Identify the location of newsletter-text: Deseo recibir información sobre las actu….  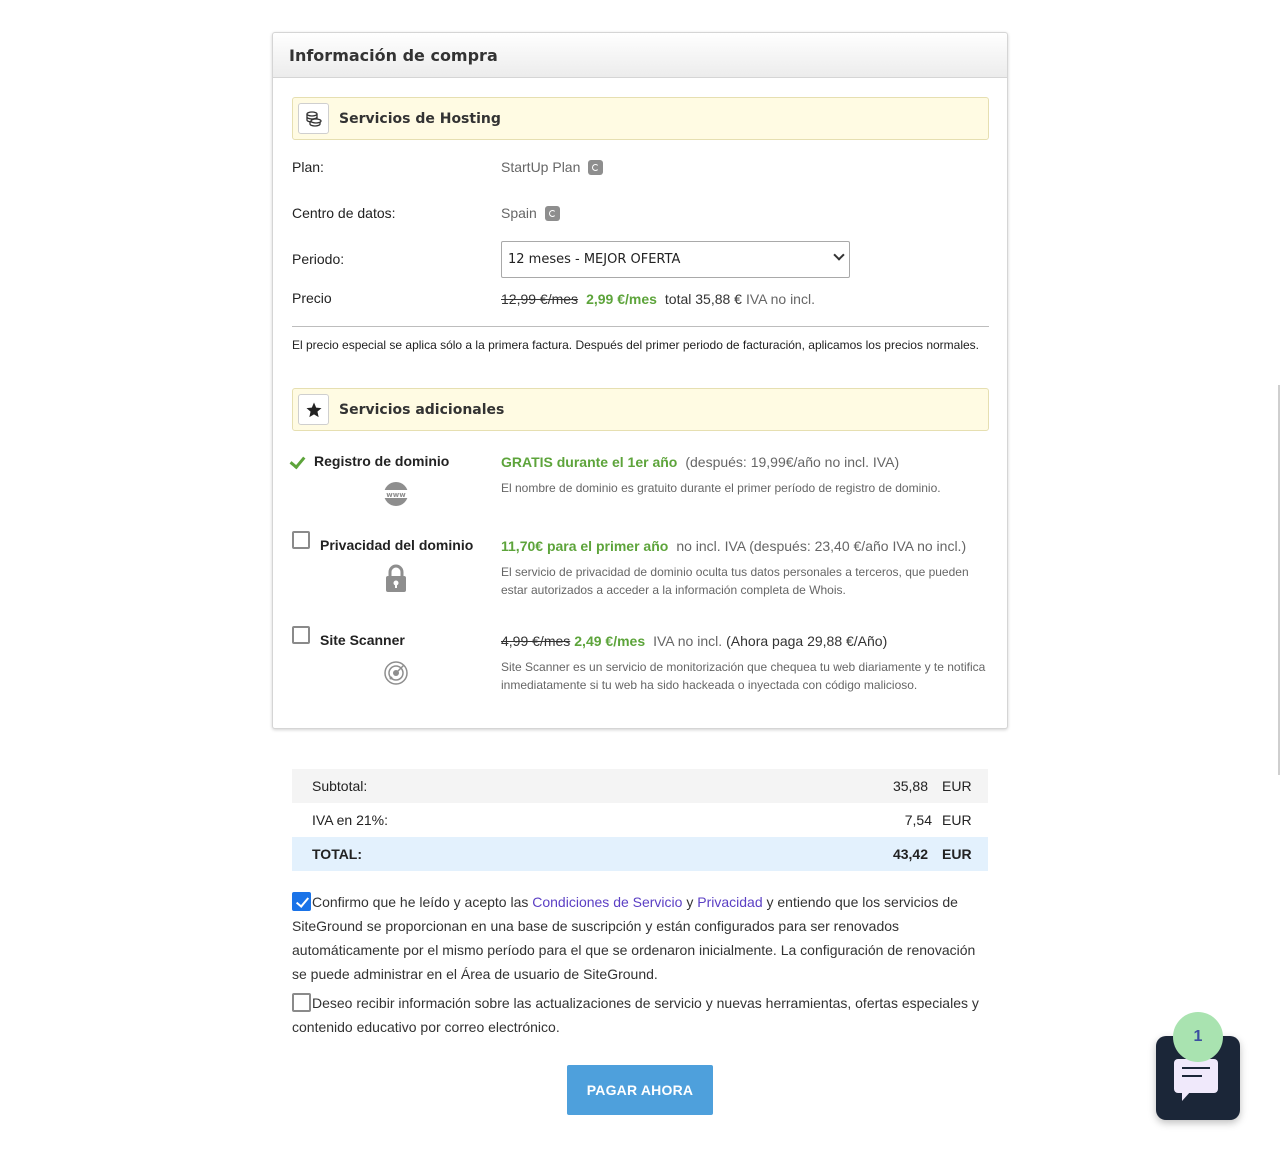
(635, 1015).